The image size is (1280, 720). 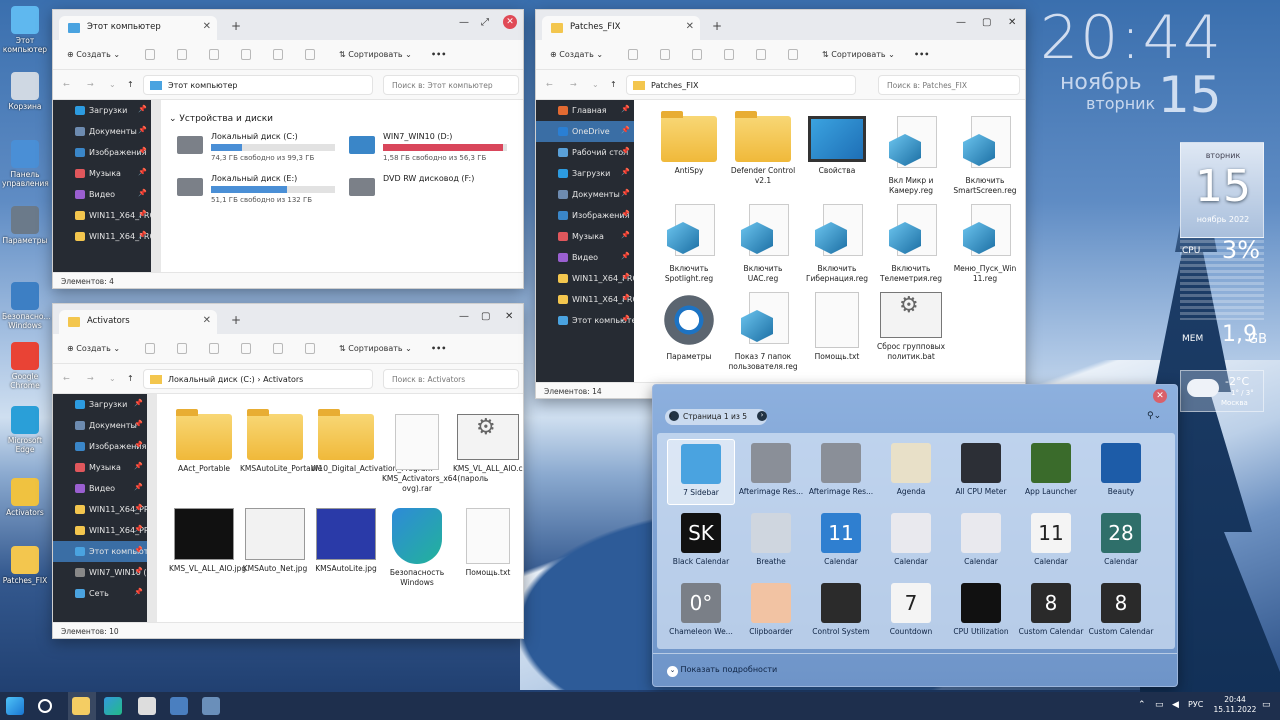 I want to click on close-button: ✕, so click(x=1160, y=396).